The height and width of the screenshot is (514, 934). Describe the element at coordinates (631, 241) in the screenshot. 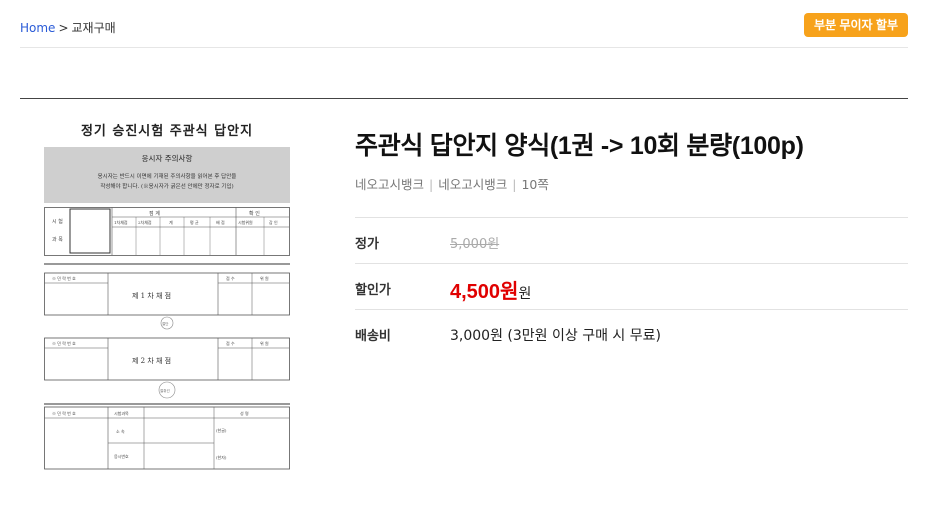

I see `list-price-row: 정가 5,000원` at that location.